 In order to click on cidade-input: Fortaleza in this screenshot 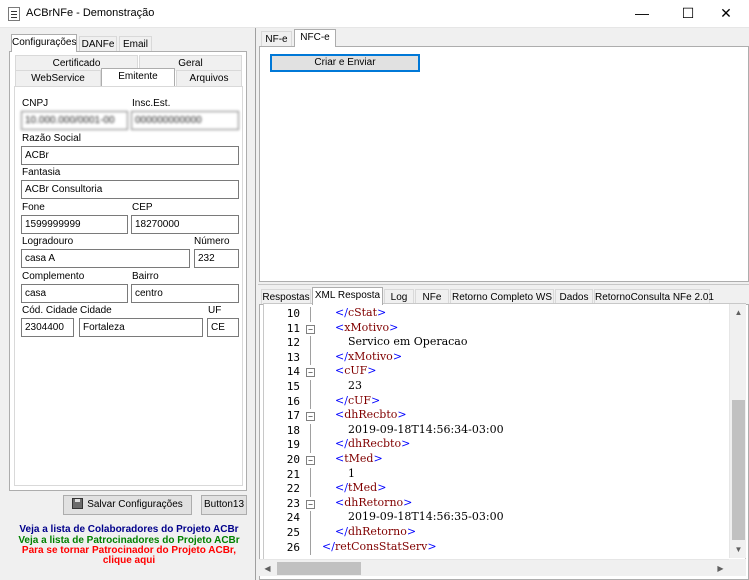, I will do `click(141, 327)`.